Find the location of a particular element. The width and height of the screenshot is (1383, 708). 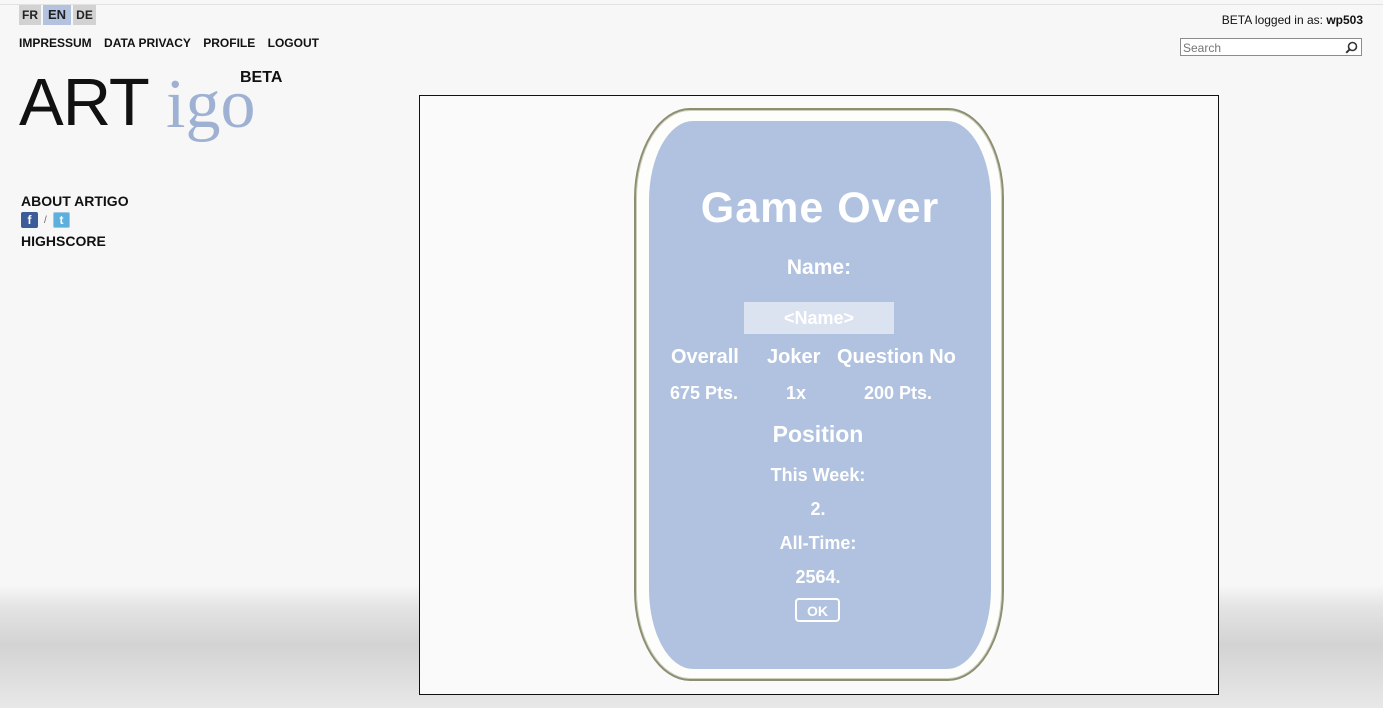

facebook-icon: f is located at coordinates (29, 220).